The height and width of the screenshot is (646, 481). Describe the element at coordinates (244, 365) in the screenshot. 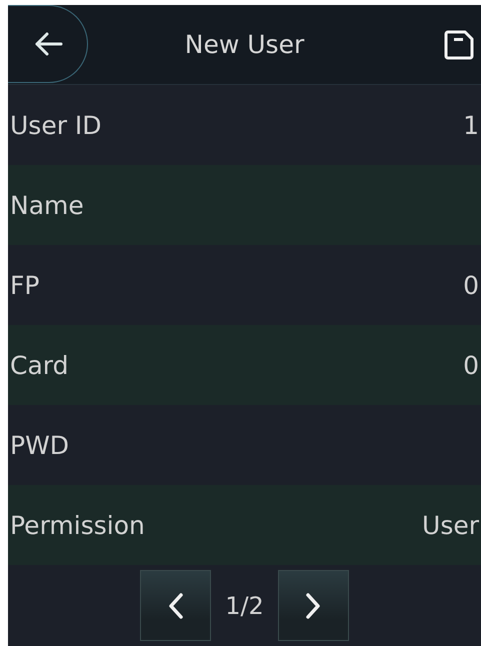

I see `form-row: Card 0` at that location.